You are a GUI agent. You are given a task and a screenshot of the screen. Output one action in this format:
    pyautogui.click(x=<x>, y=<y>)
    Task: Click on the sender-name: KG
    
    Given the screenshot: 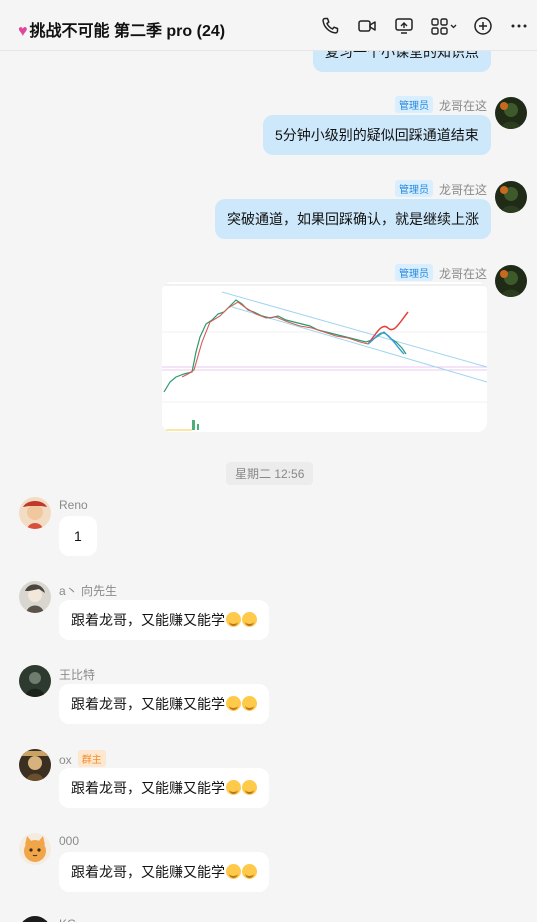 What is the action you would take?
    pyautogui.click(x=67, y=919)
    